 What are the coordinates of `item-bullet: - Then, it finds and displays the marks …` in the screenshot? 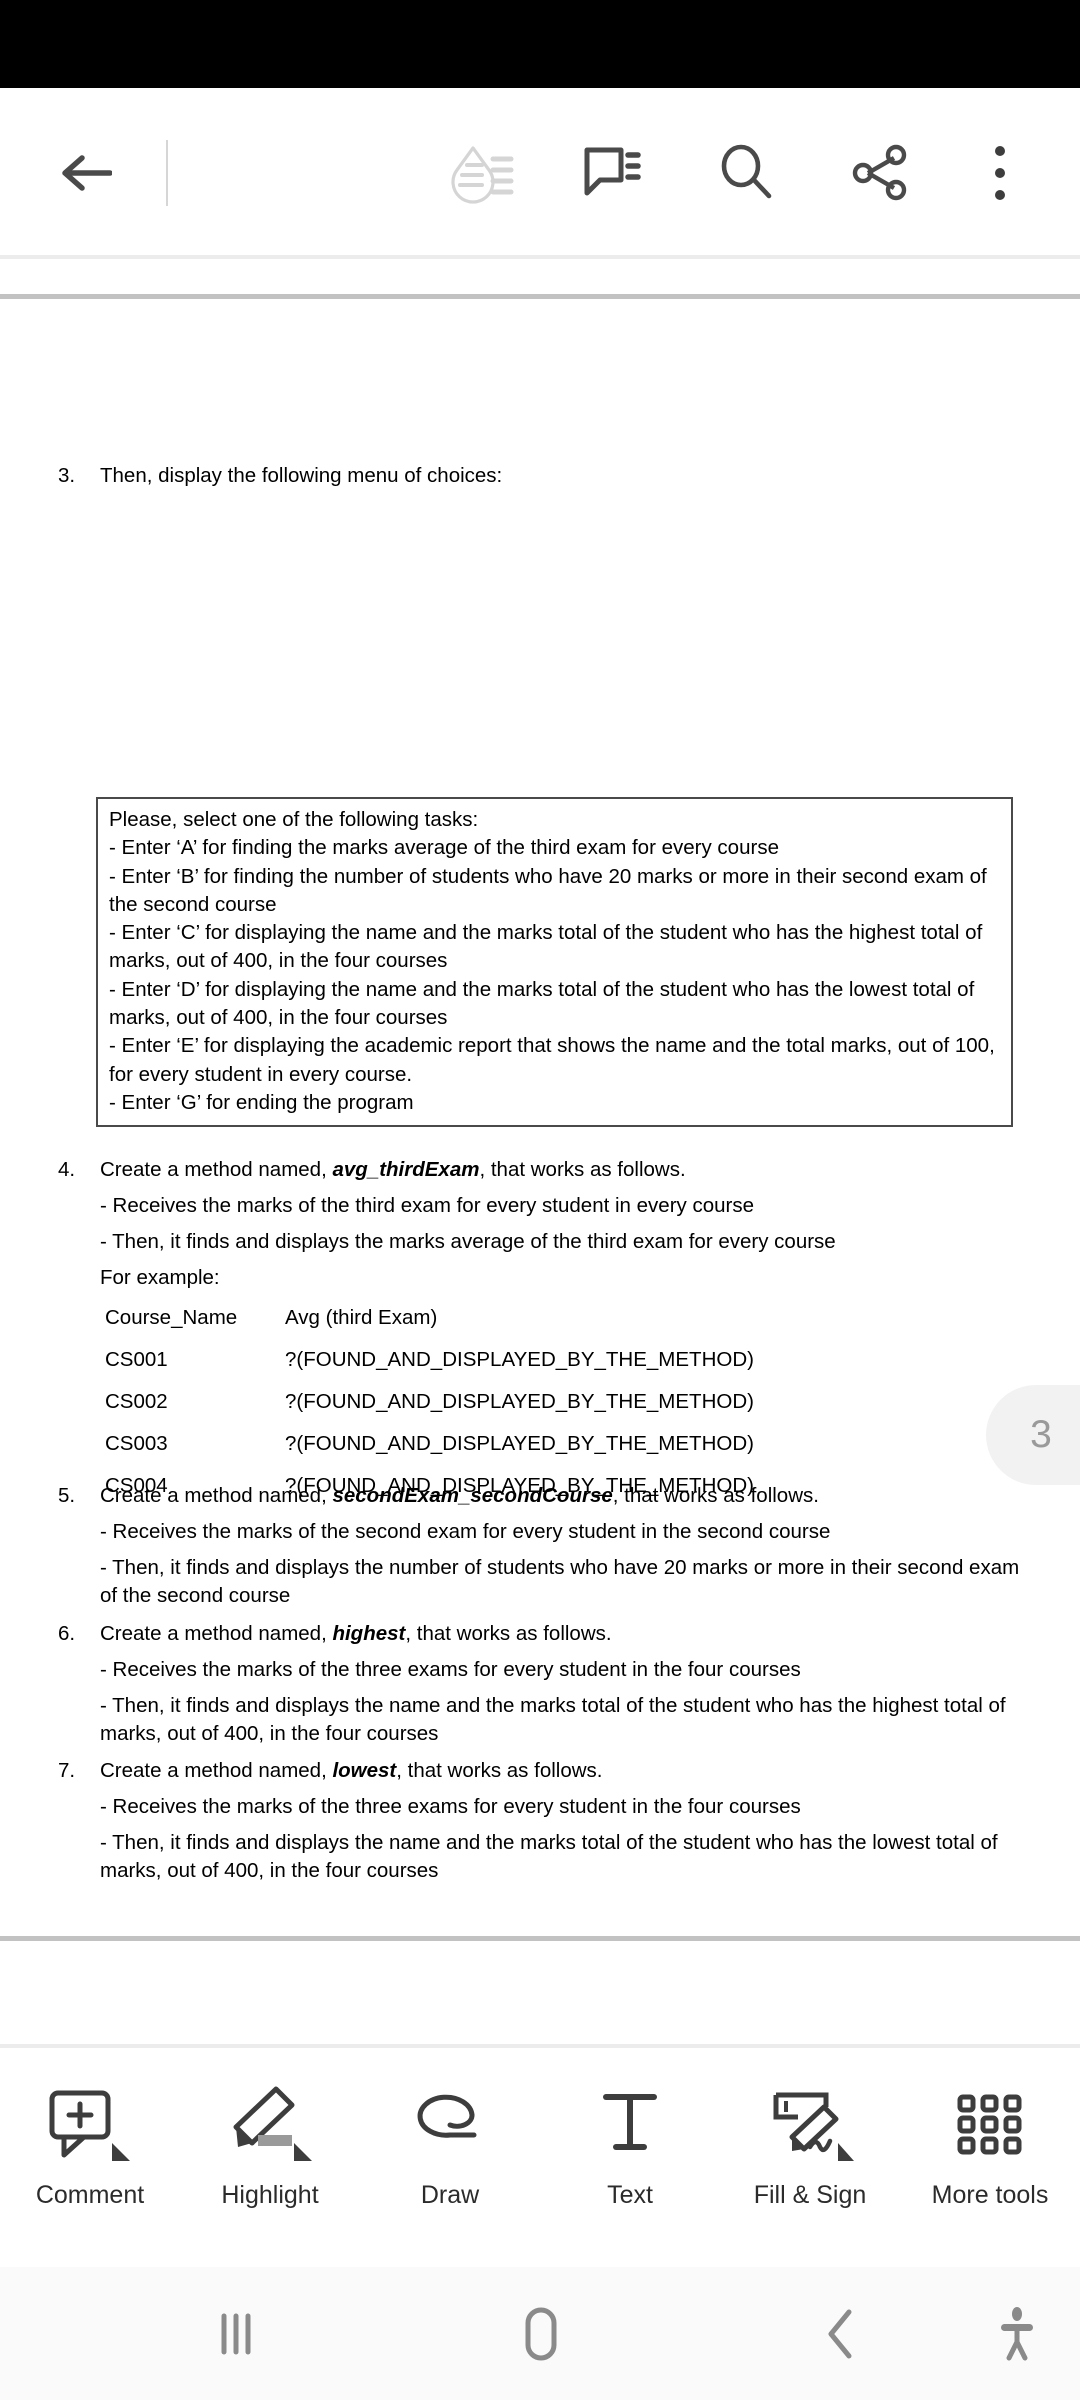 It's located at (468, 1241).